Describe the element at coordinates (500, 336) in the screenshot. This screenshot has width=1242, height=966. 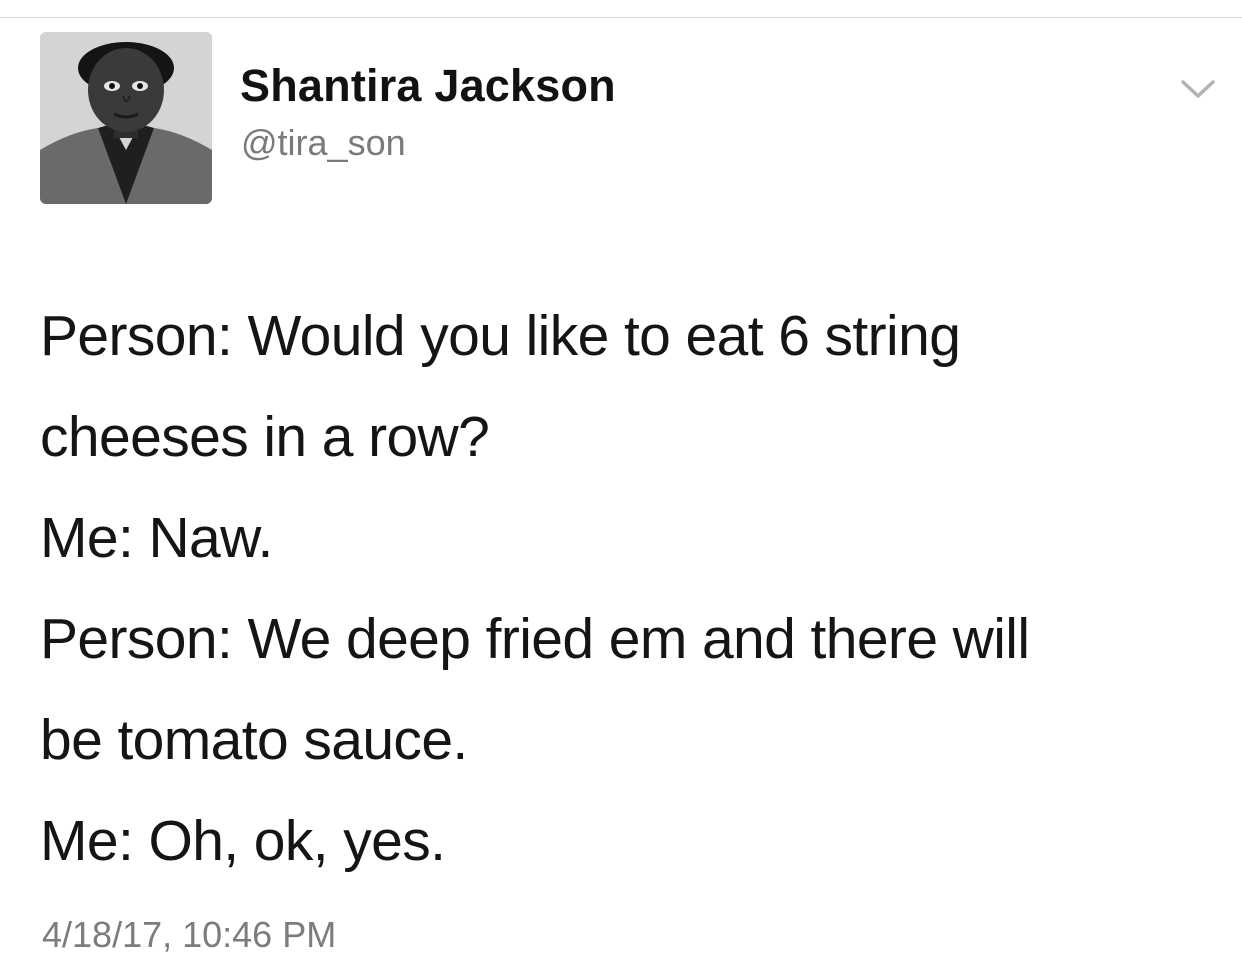
I see `tweet-text-line: Person: Would you like to eat 6 string` at that location.